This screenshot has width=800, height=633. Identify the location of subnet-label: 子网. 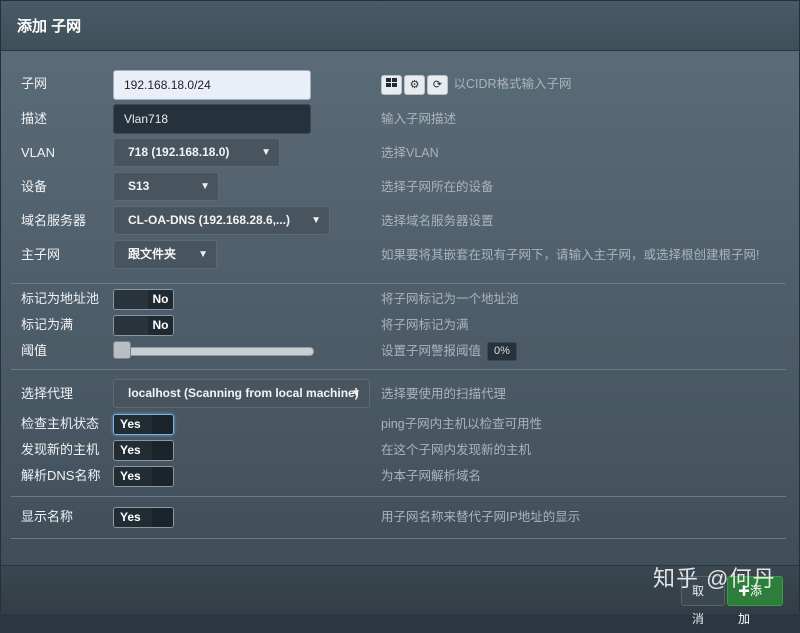
(34, 83).